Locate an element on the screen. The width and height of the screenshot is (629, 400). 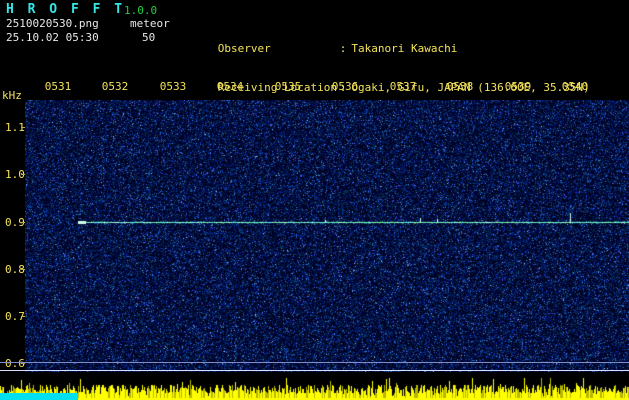
time-label: 0534 is located at coordinates (230, 86).